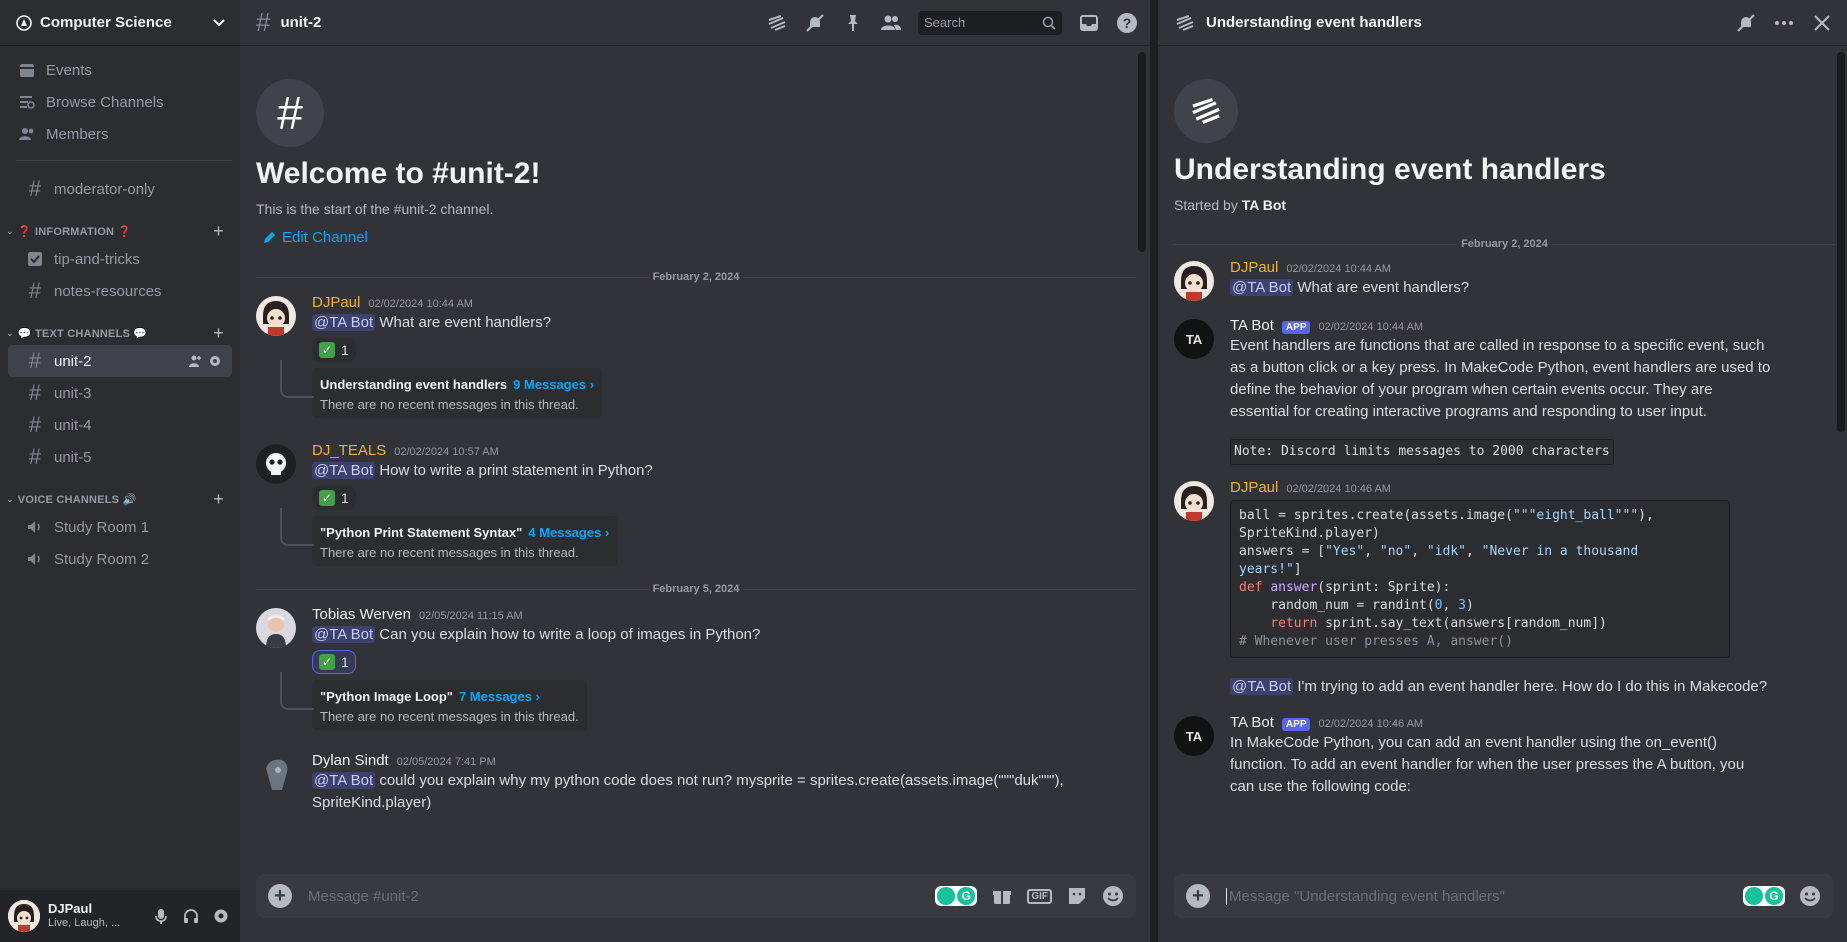 This screenshot has width=1847, height=942. I want to click on invite-icon, so click(195, 361).